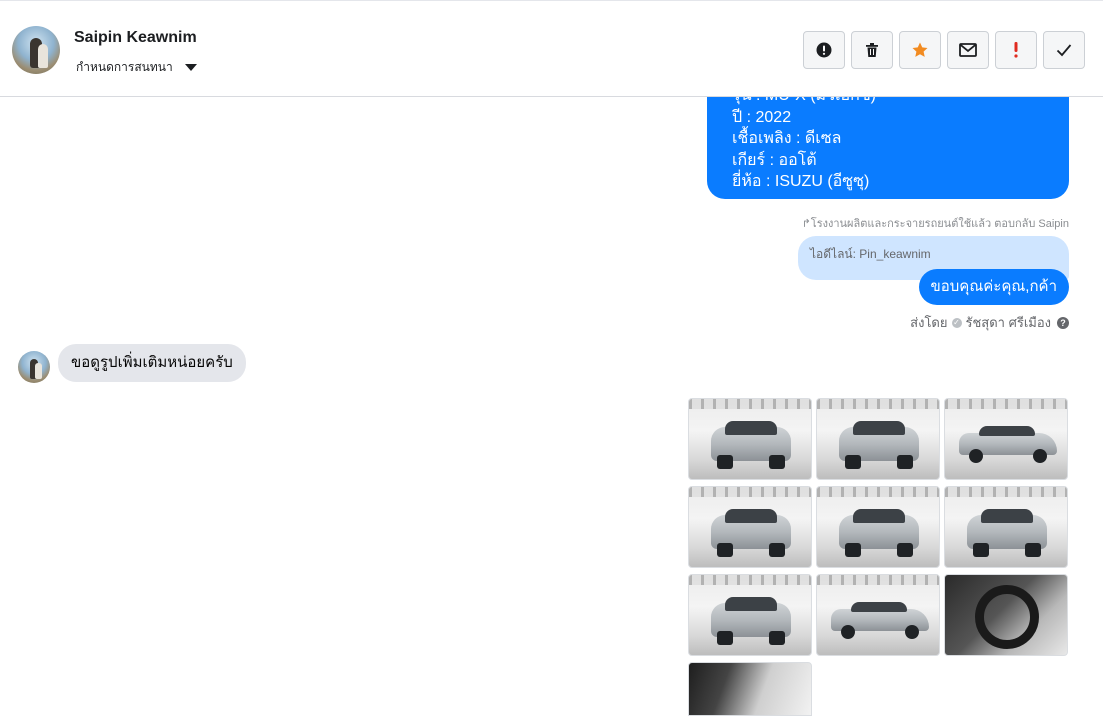 The height and width of the screenshot is (716, 1103). What do you see at coordinates (1006, 615) in the screenshot?
I see `car-interior-photo` at bounding box center [1006, 615].